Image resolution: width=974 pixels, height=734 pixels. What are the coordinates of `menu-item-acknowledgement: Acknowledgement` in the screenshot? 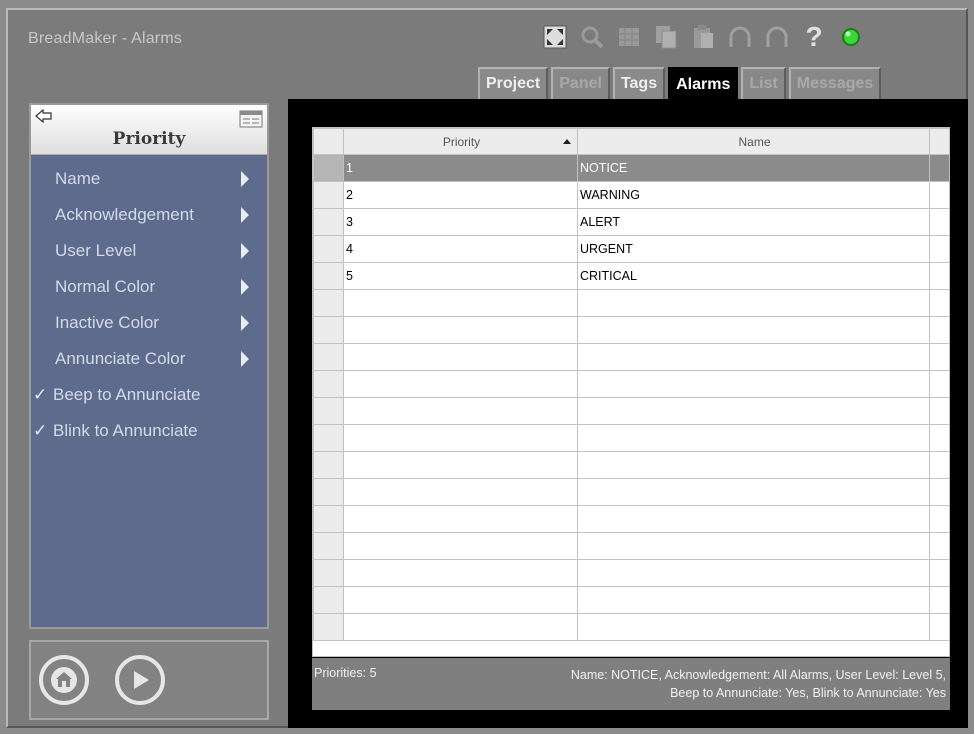 It's located at (149, 215).